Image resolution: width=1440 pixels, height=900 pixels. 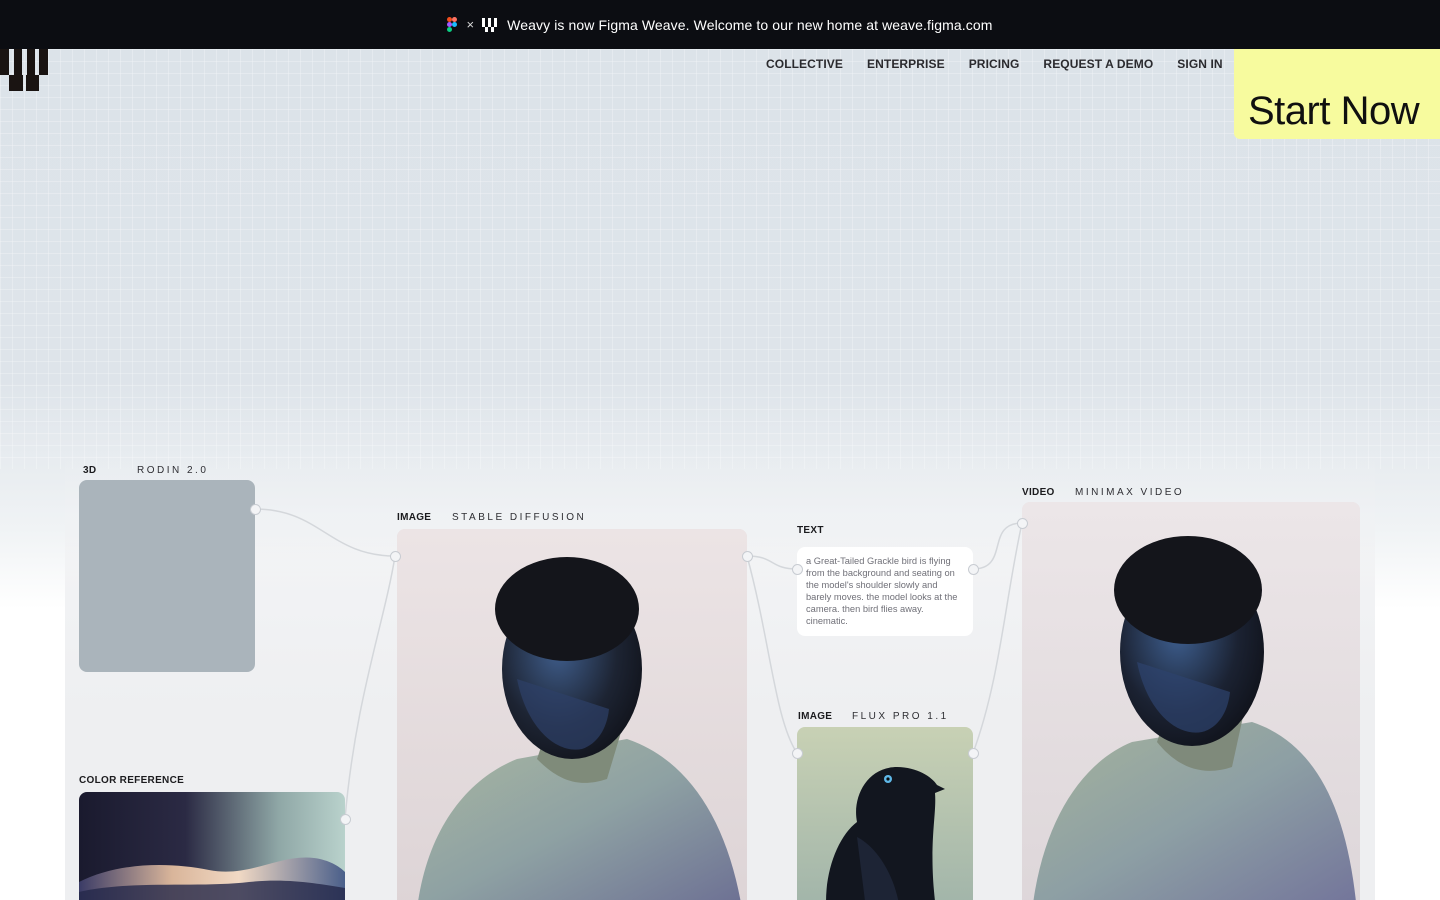 I want to click on node-model-flux: FLUX PRO 1.1, so click(x=900, y=716).